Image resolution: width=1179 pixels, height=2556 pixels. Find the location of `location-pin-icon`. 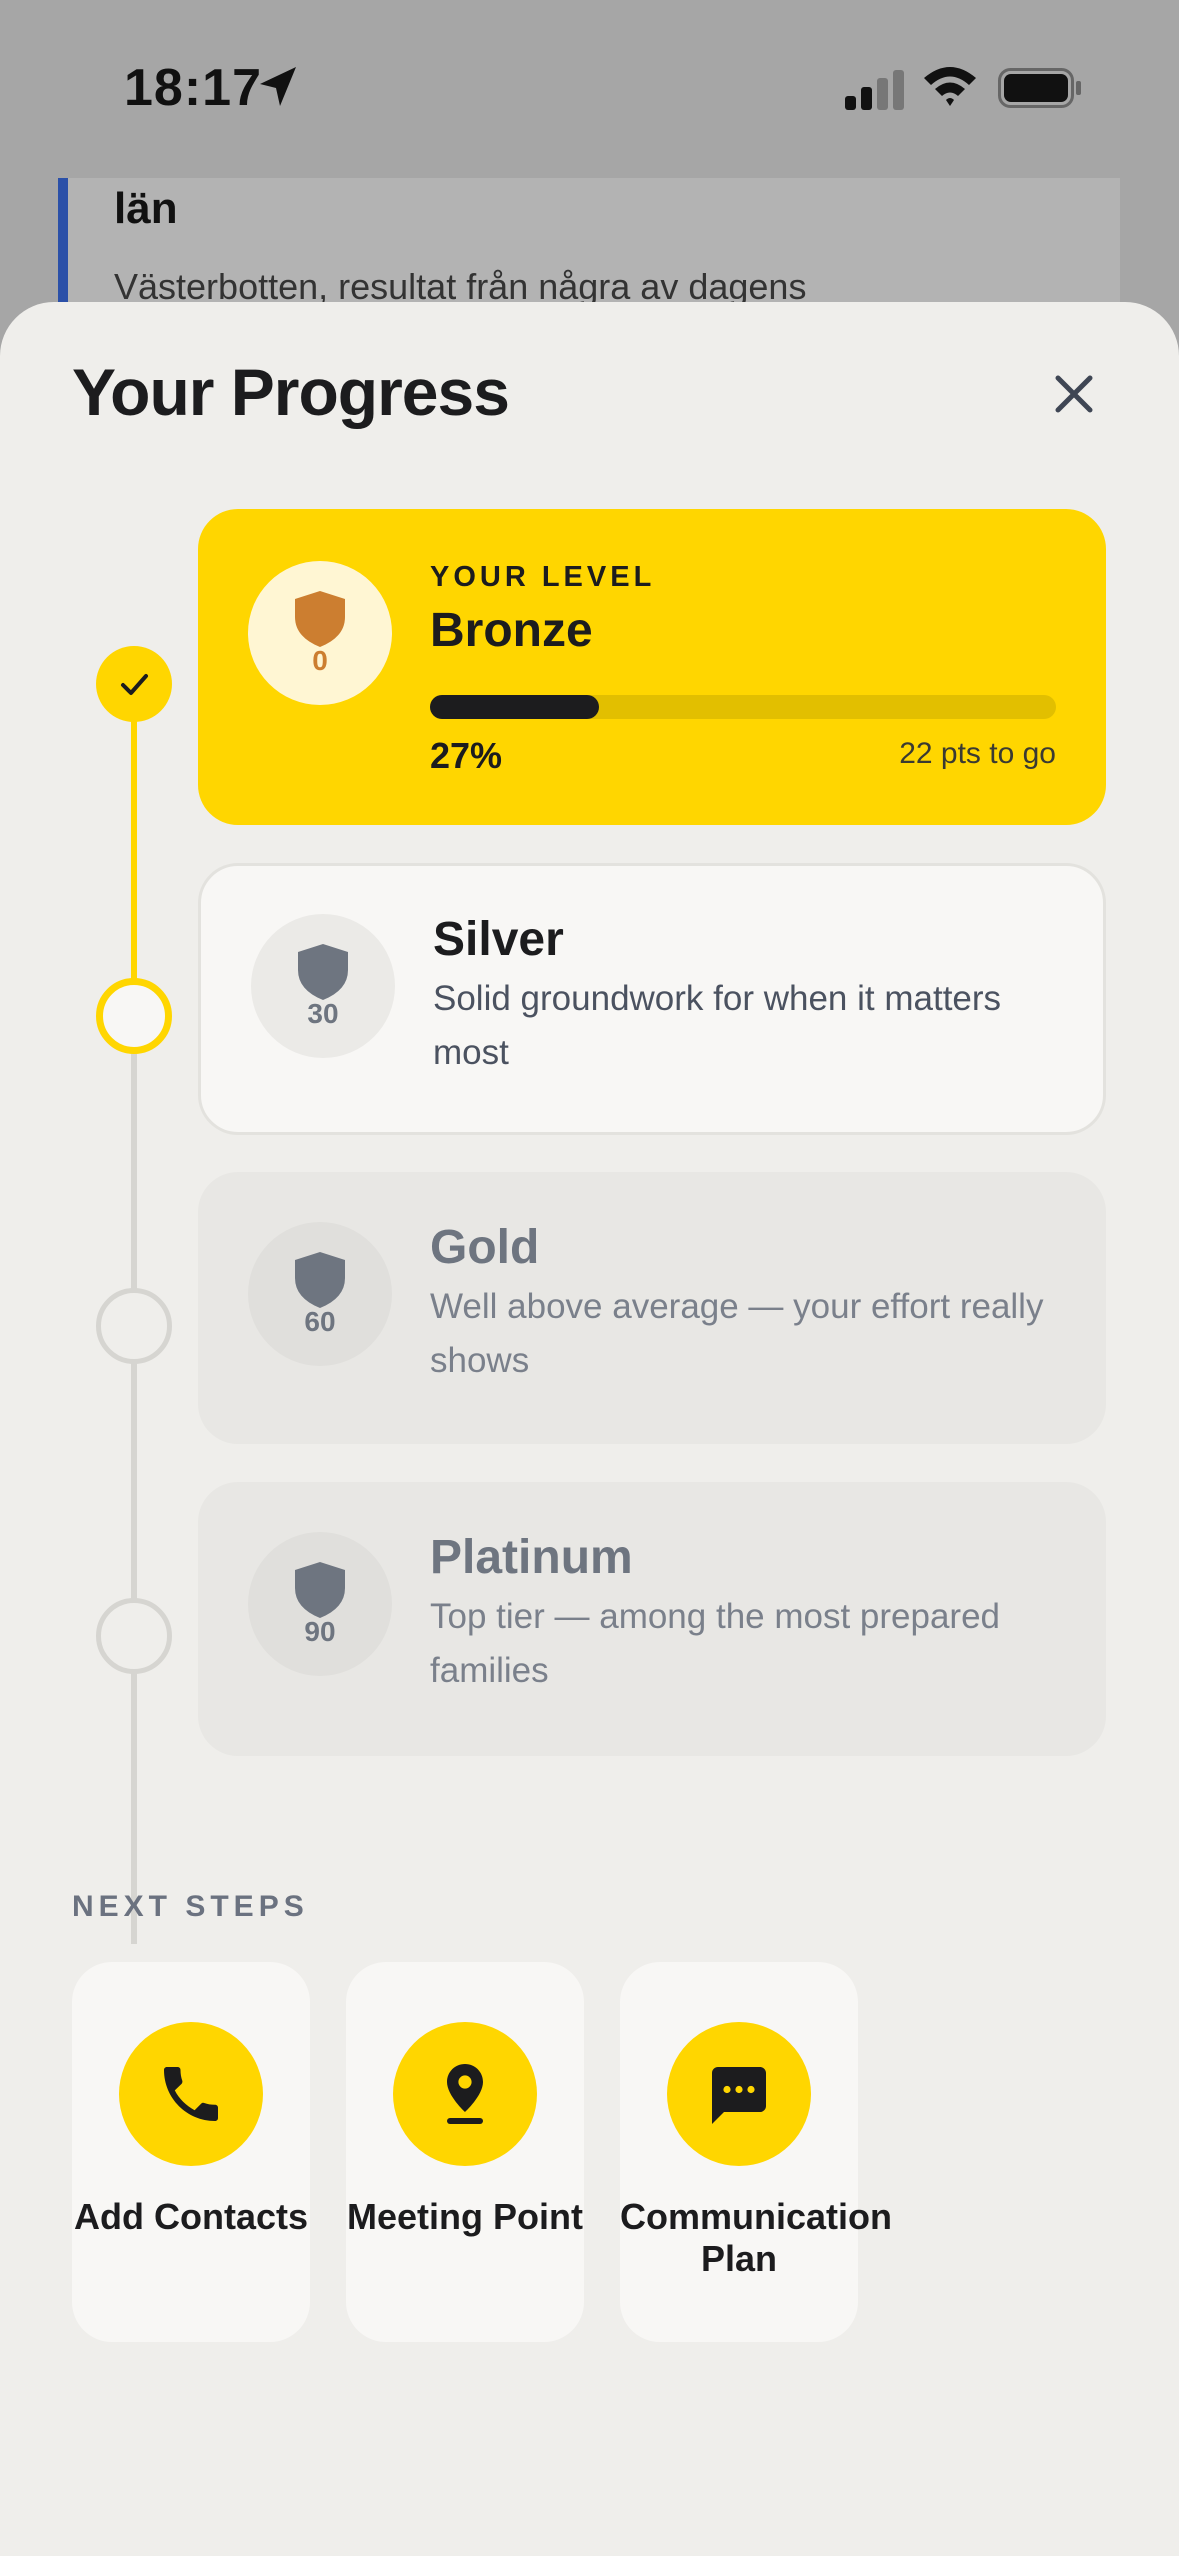

location-pin-icon is located at coordinates (465, 2094).